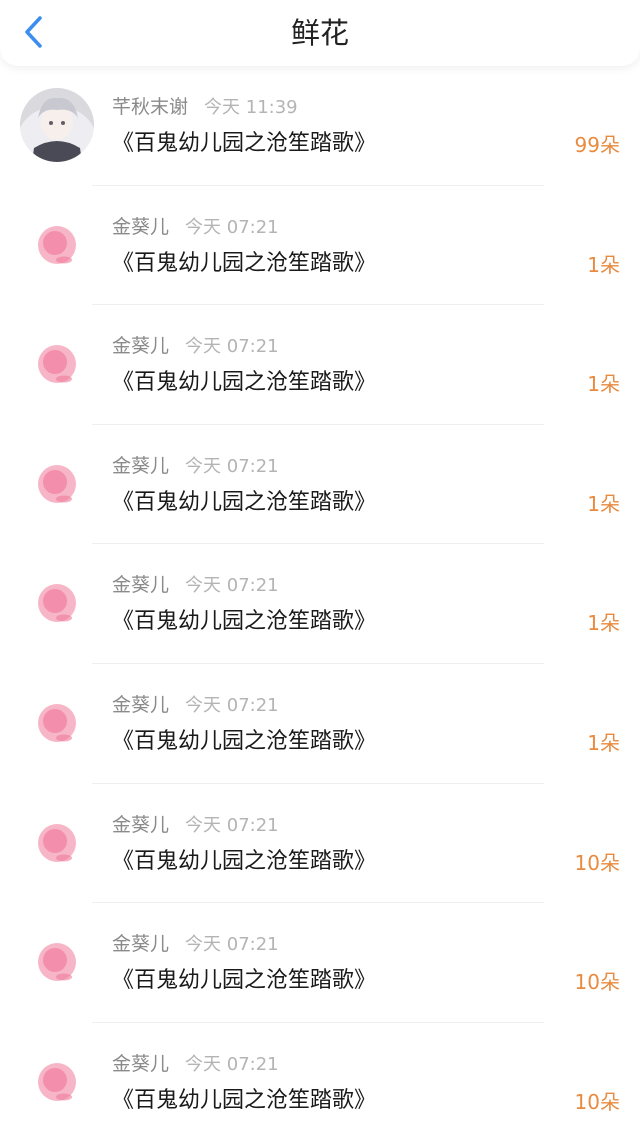 The width and height of the screenshot is (640, 1142). I want to click on page-title: 鲜花, so click(319, 33).